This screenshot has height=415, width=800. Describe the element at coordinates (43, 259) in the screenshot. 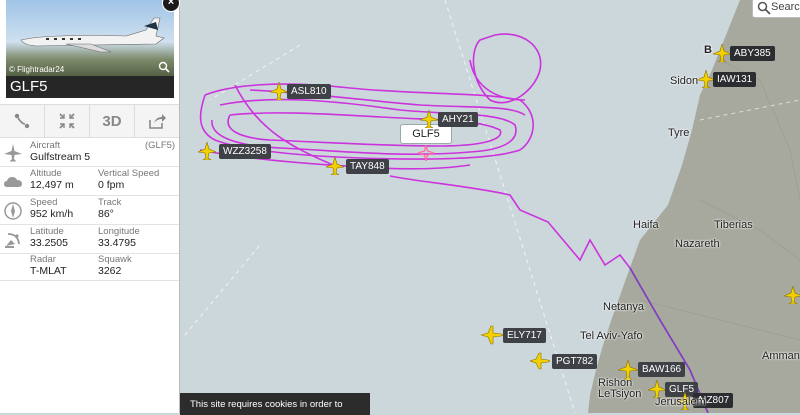

I see `radar-label: Radar` at that location.